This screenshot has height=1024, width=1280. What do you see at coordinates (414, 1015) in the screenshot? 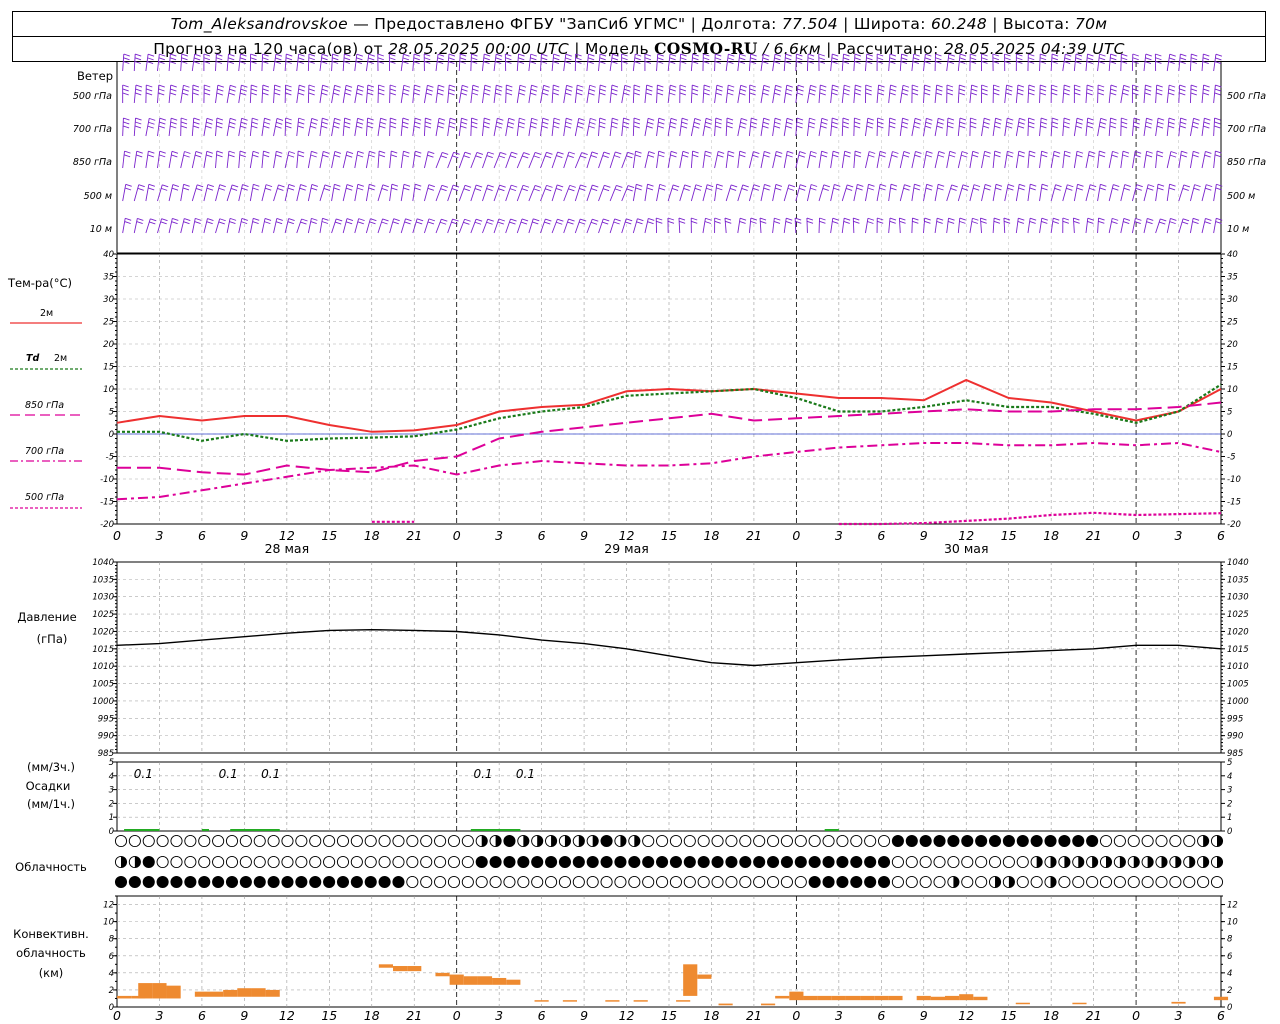
I see `x-tick-label: 21` at bounding box center [414, 1015].